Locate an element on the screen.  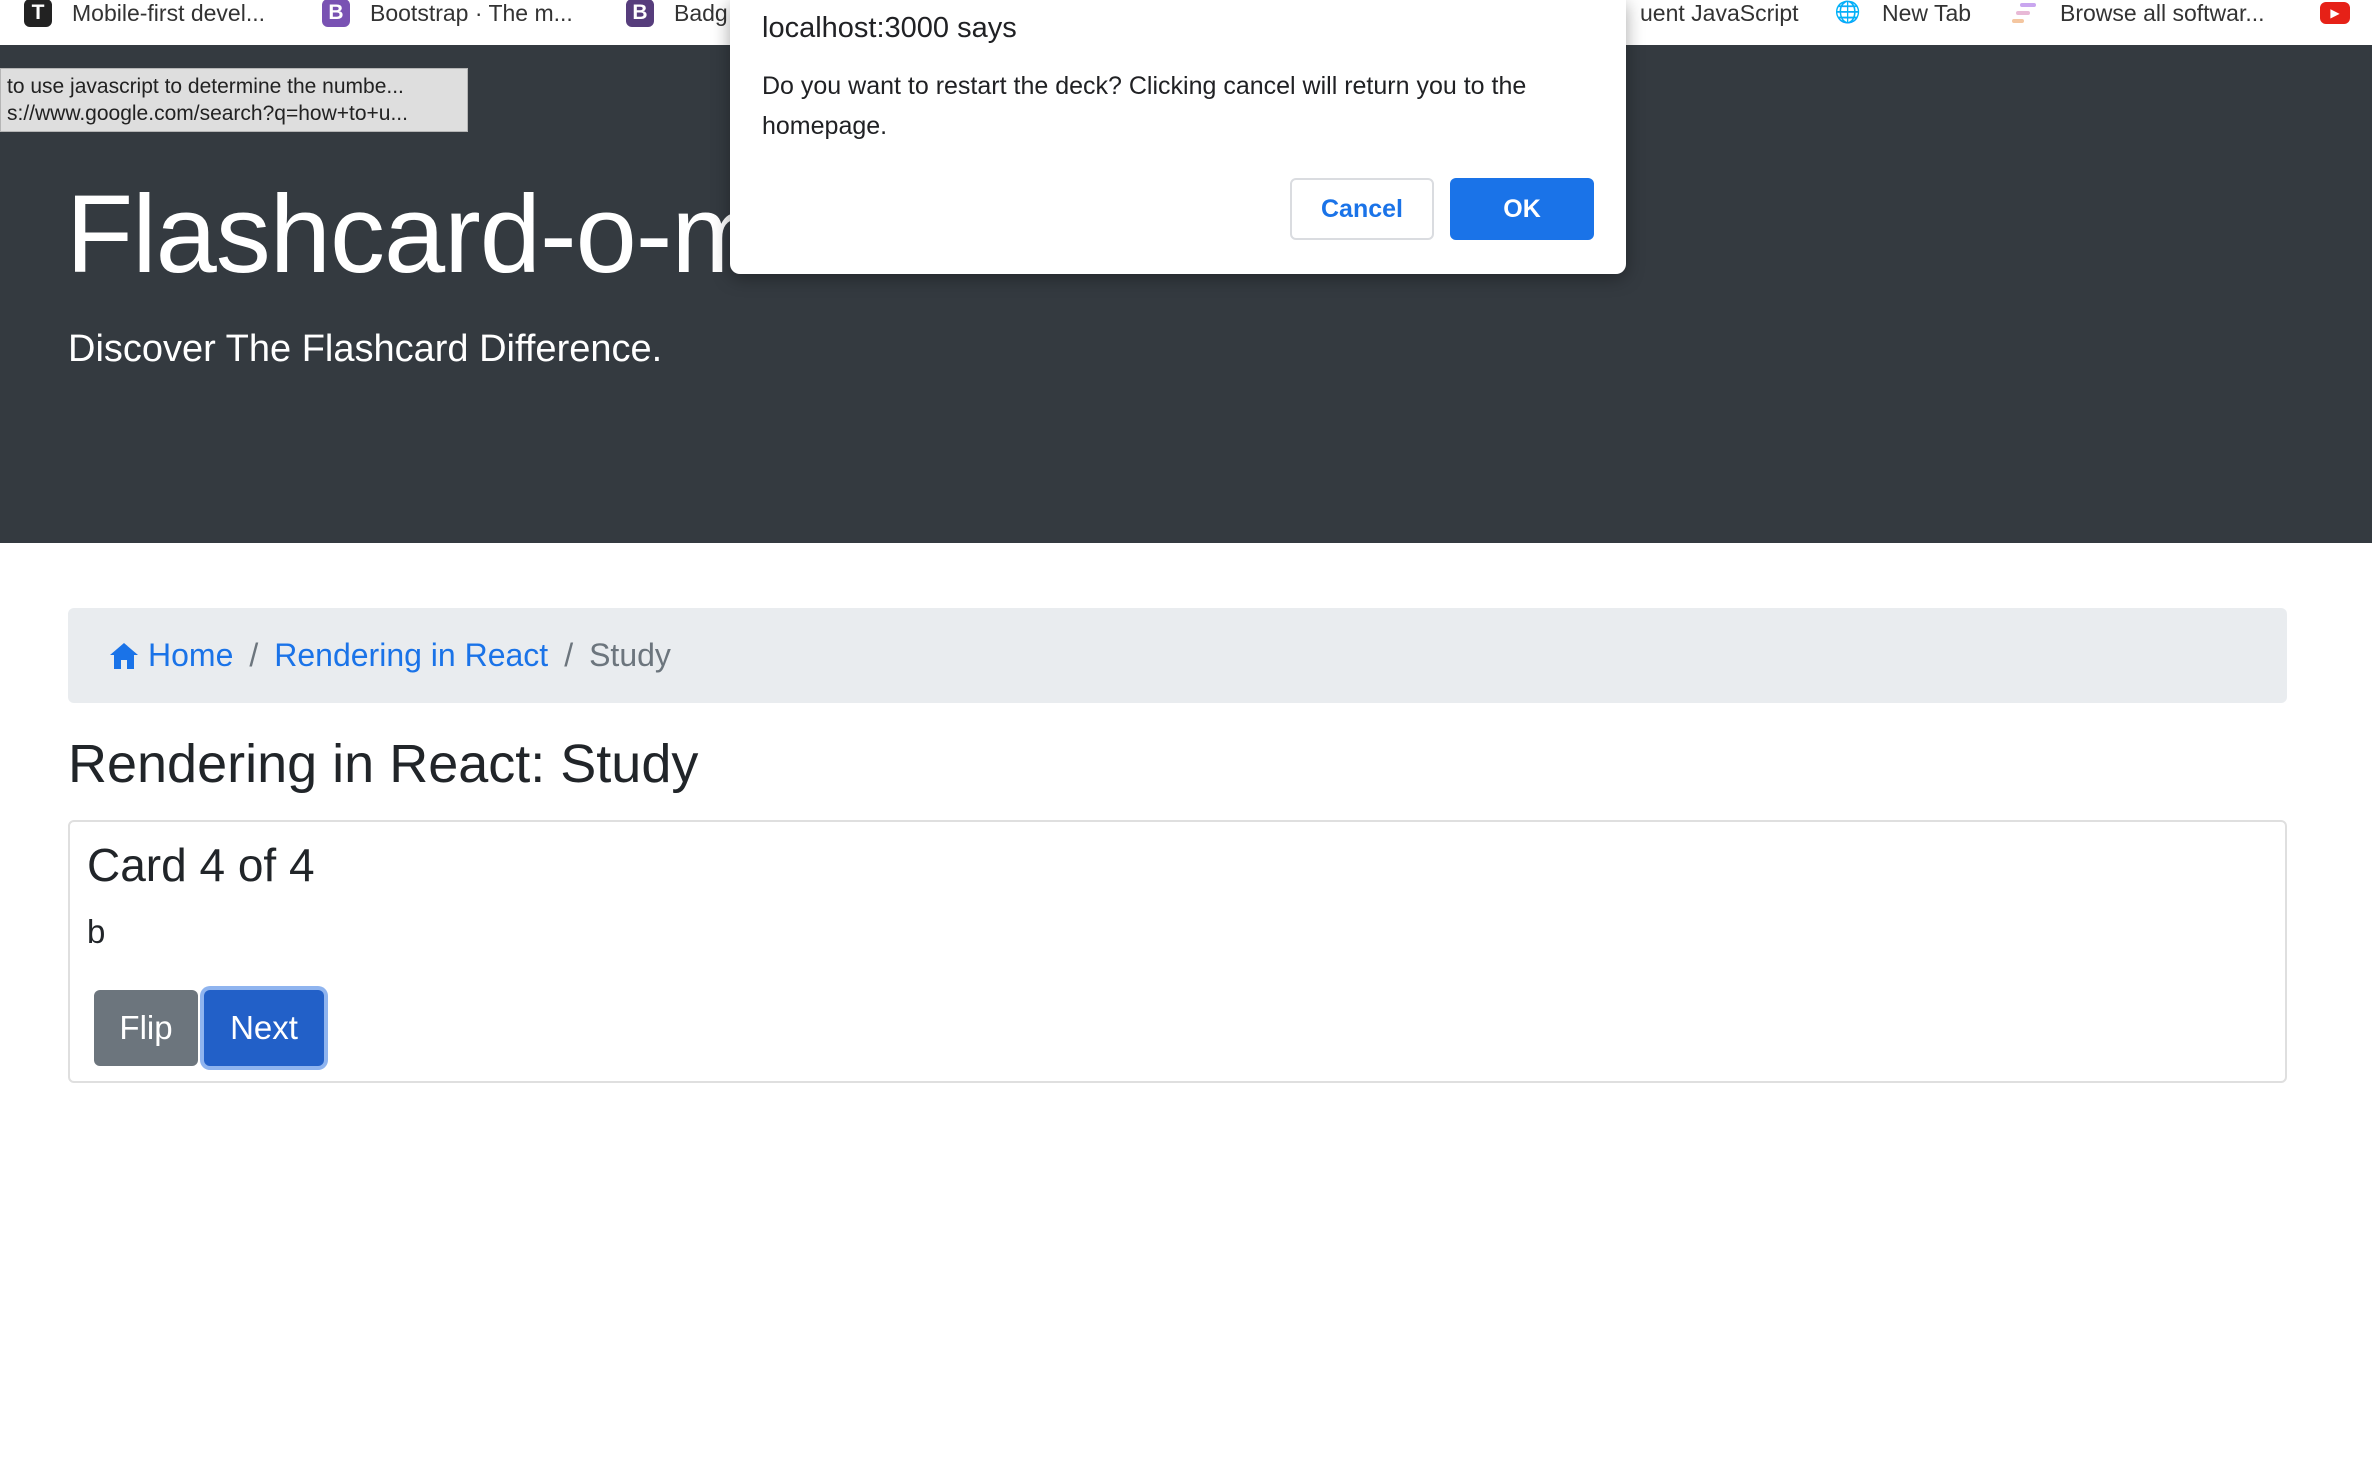
bookmark-new-tab: 🌐 New Tab is located at coordinates (1902, 13).